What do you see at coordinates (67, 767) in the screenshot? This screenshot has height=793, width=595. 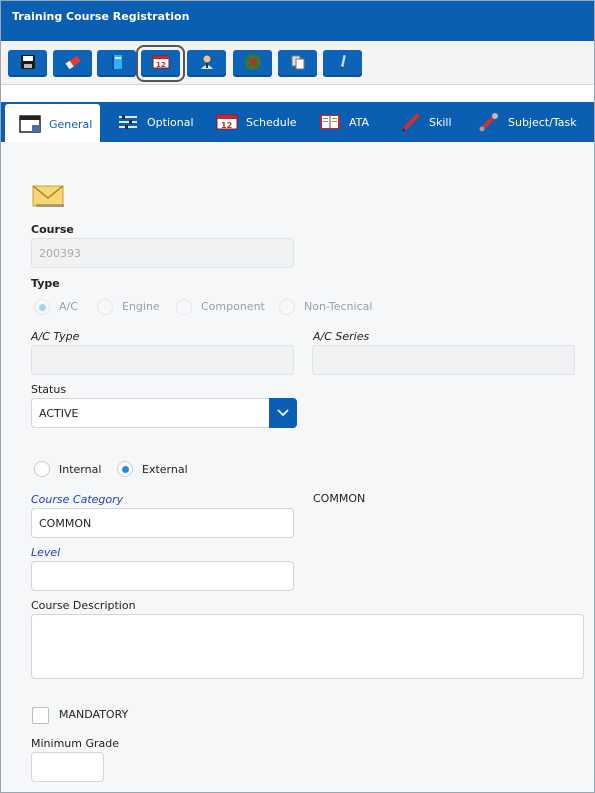 I see `minimum-grade-field` at bounding box center [67, 767].